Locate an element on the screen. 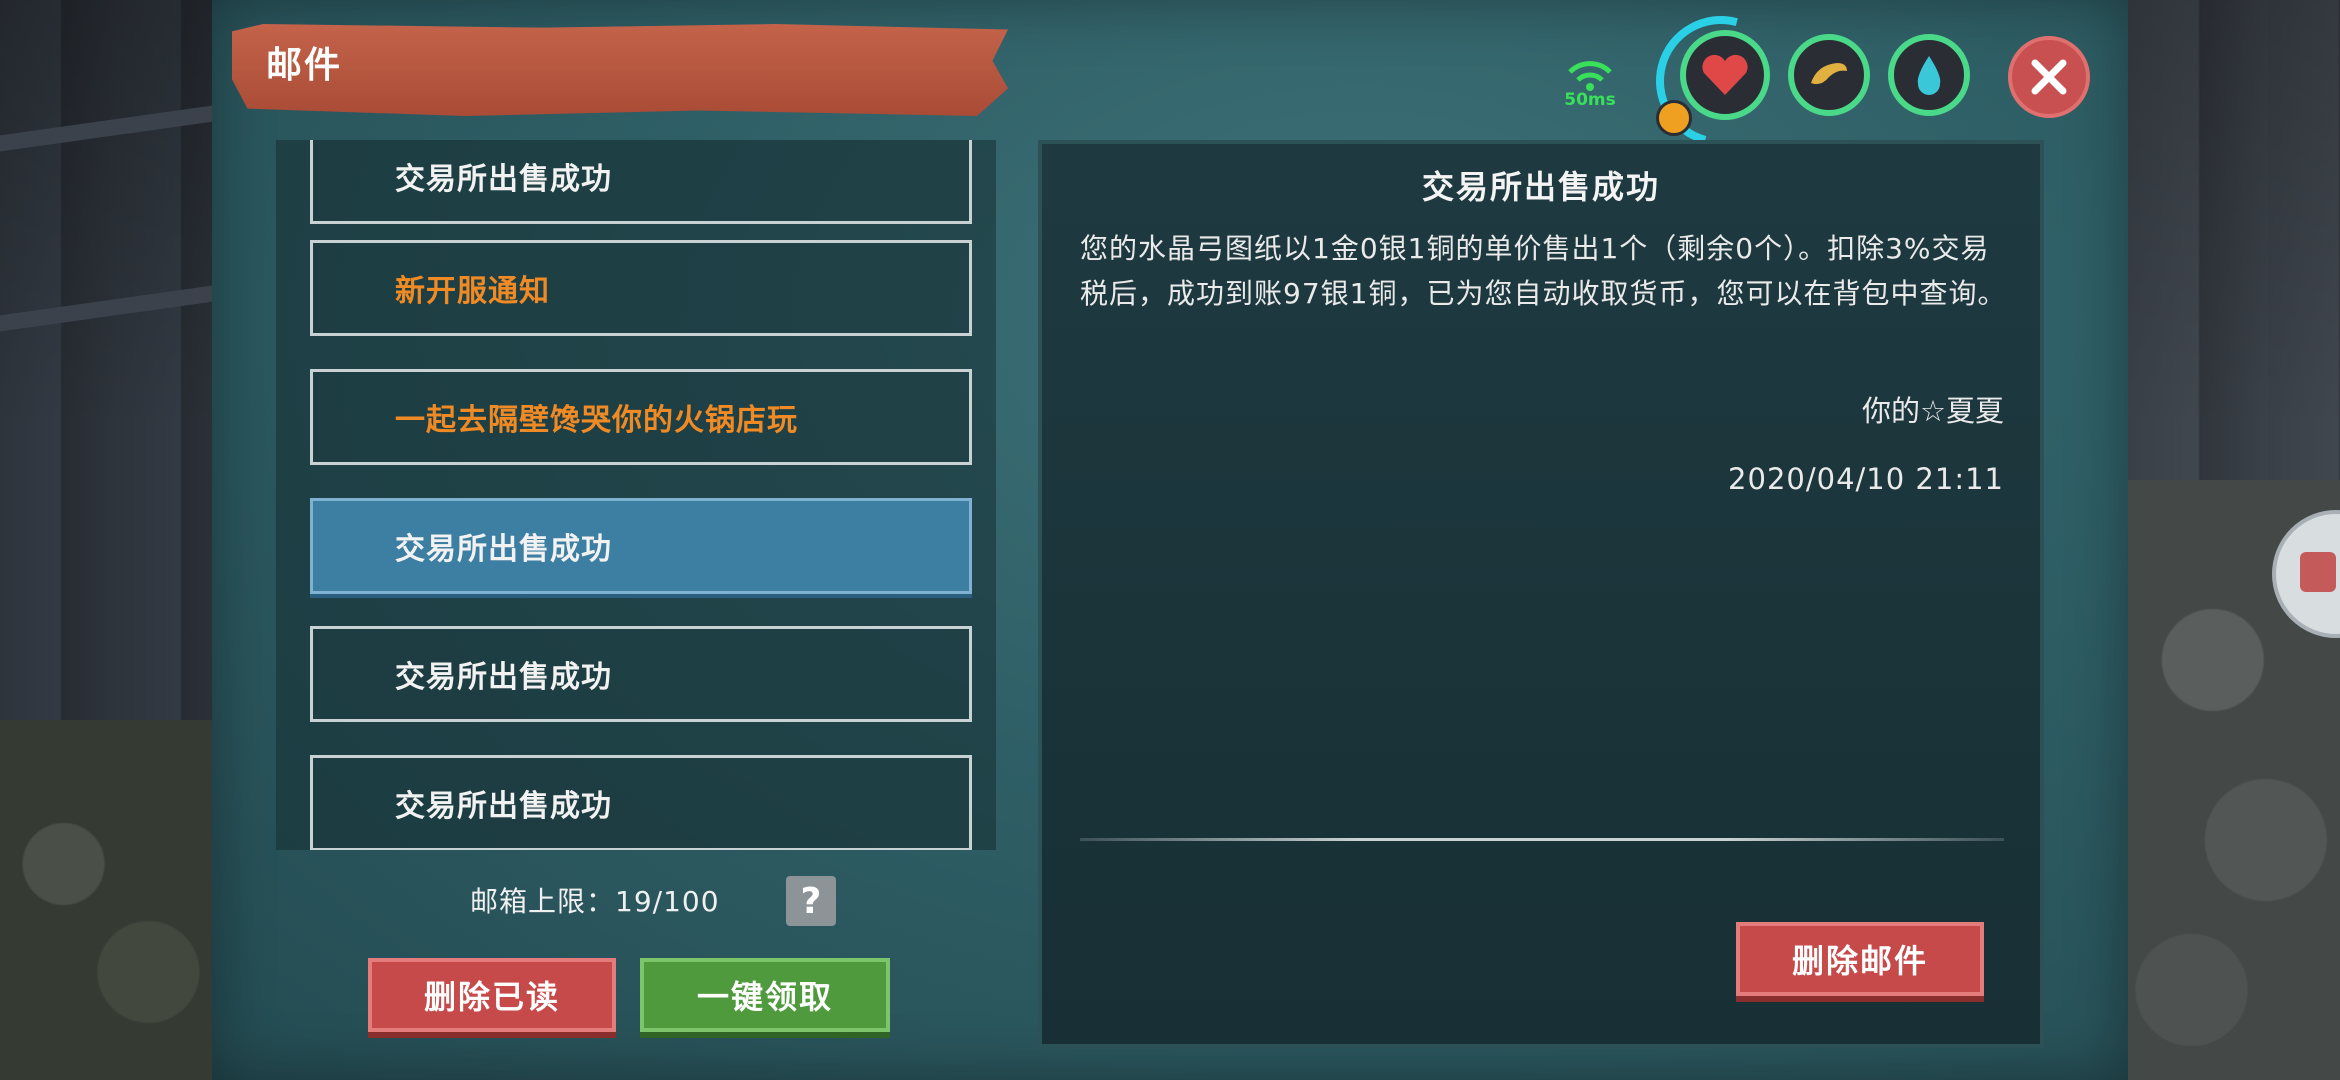  close-button is located at coordinates (2049, 77).